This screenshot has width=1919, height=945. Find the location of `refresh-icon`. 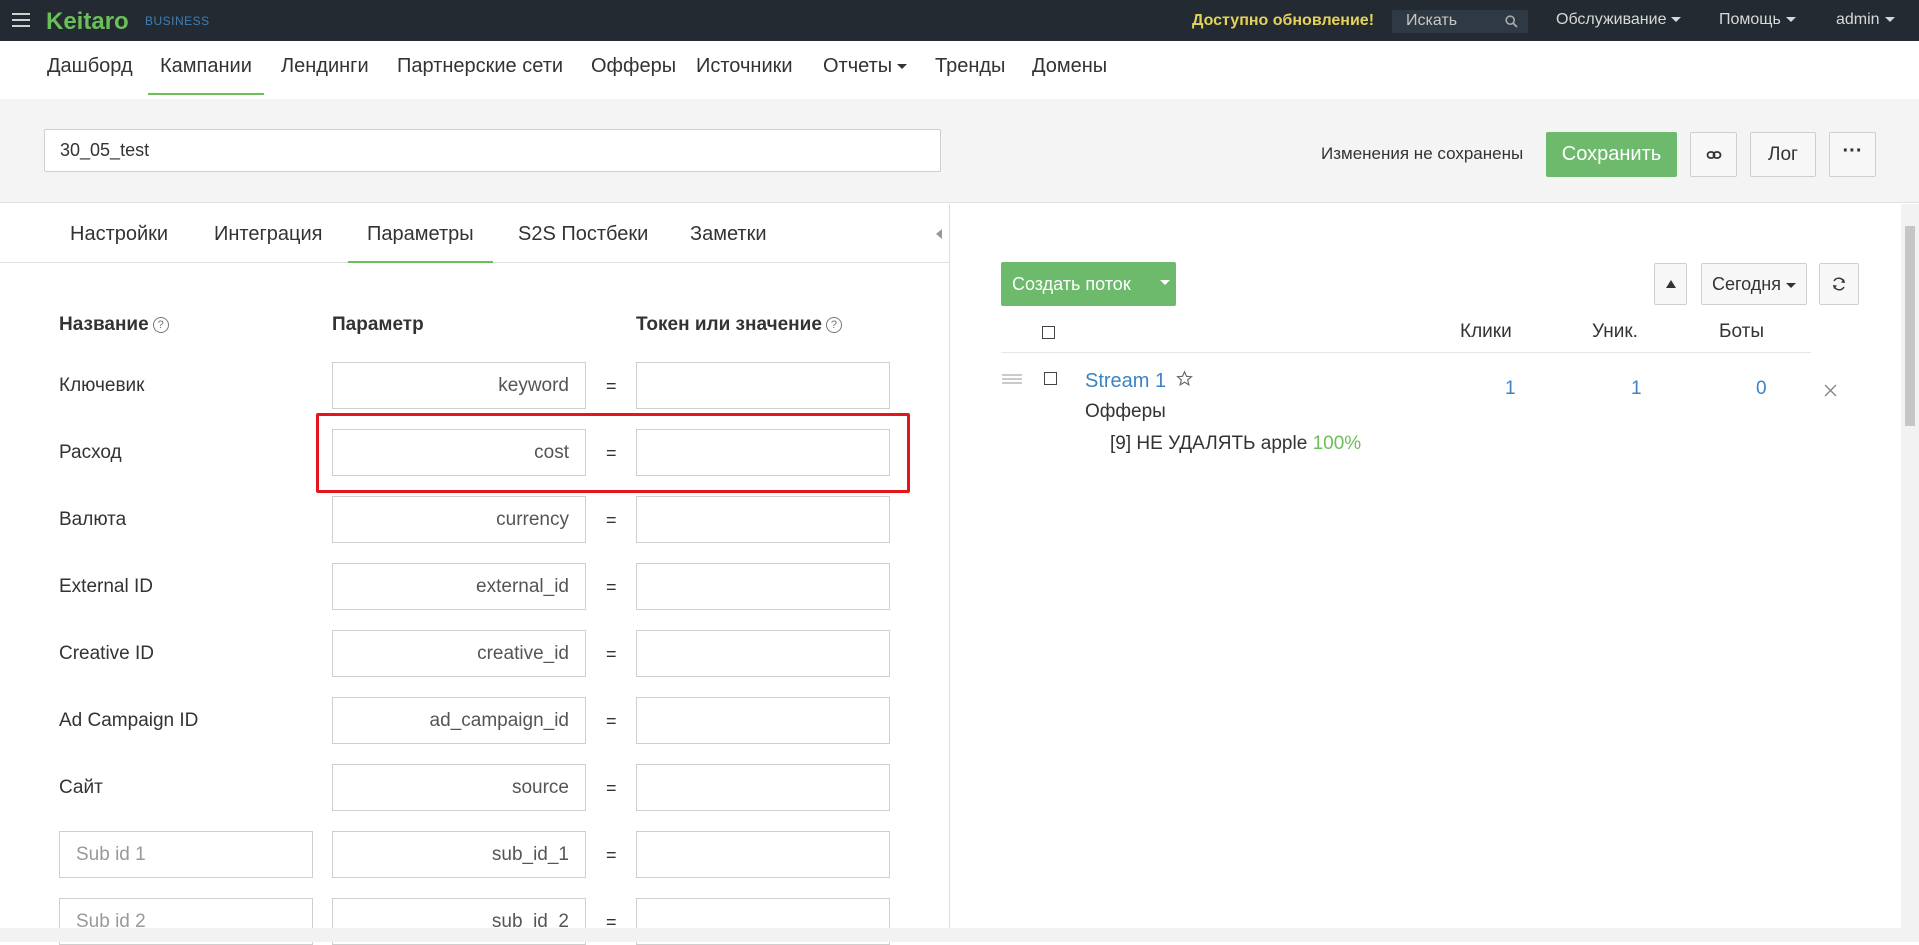

refresh-icon is located at coordinates (1839, 284).